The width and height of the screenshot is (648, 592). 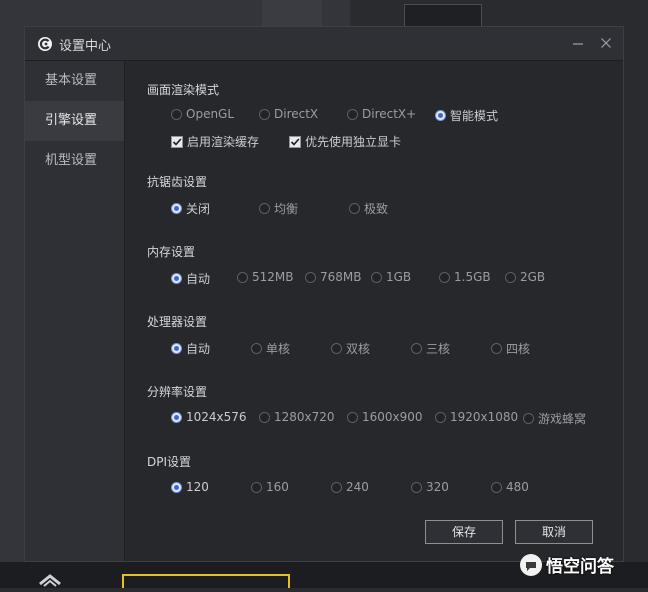 I want to click on close-icon, so click(x=606, y=43).